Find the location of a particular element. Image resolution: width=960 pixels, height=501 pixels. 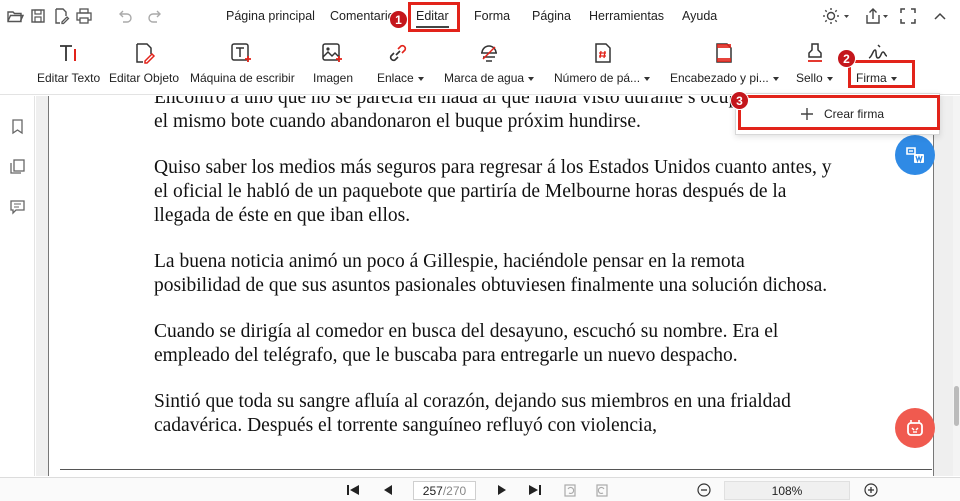

collapse-ribbon-icon is located at coordinates (940, 16).